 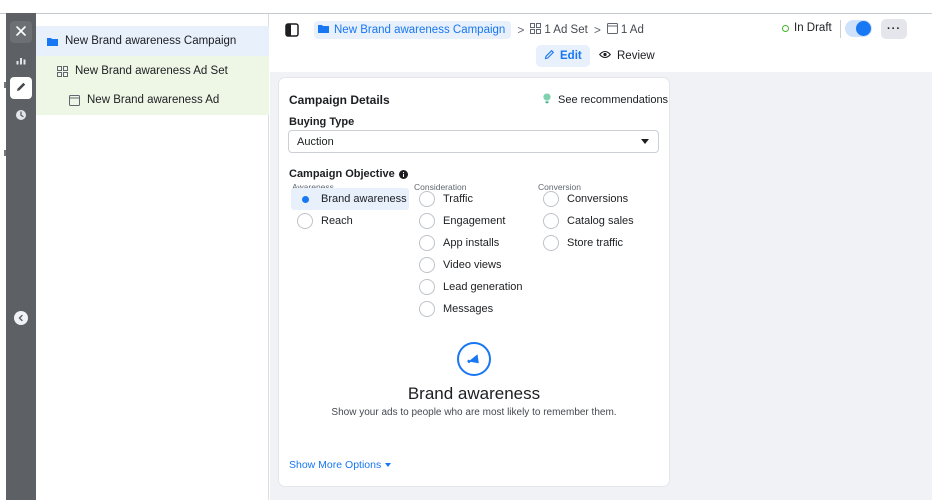 I want to click on more-options-button: ···, so click(x=894, y=29).